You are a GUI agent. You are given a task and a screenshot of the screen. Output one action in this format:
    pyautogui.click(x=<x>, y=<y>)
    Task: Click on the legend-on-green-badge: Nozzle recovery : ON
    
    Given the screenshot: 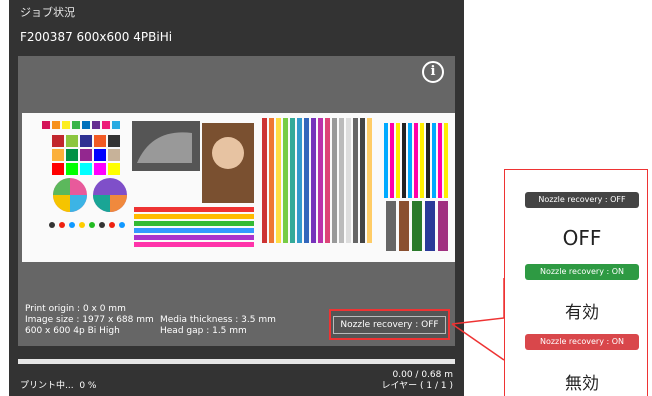 What is the action you would take?
    pyautogui.click(x=582, y=272)
    